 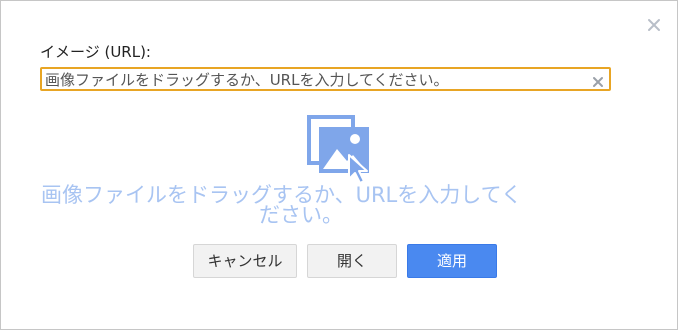 I want to click on url-field-container, so click(x=325, y=79).